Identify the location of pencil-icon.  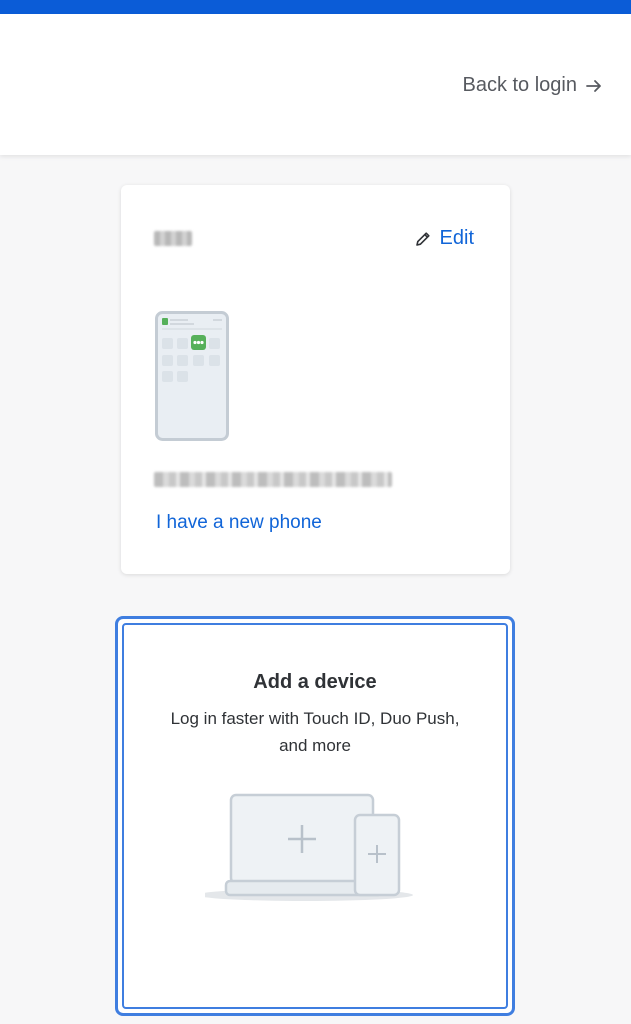
(422, 238).